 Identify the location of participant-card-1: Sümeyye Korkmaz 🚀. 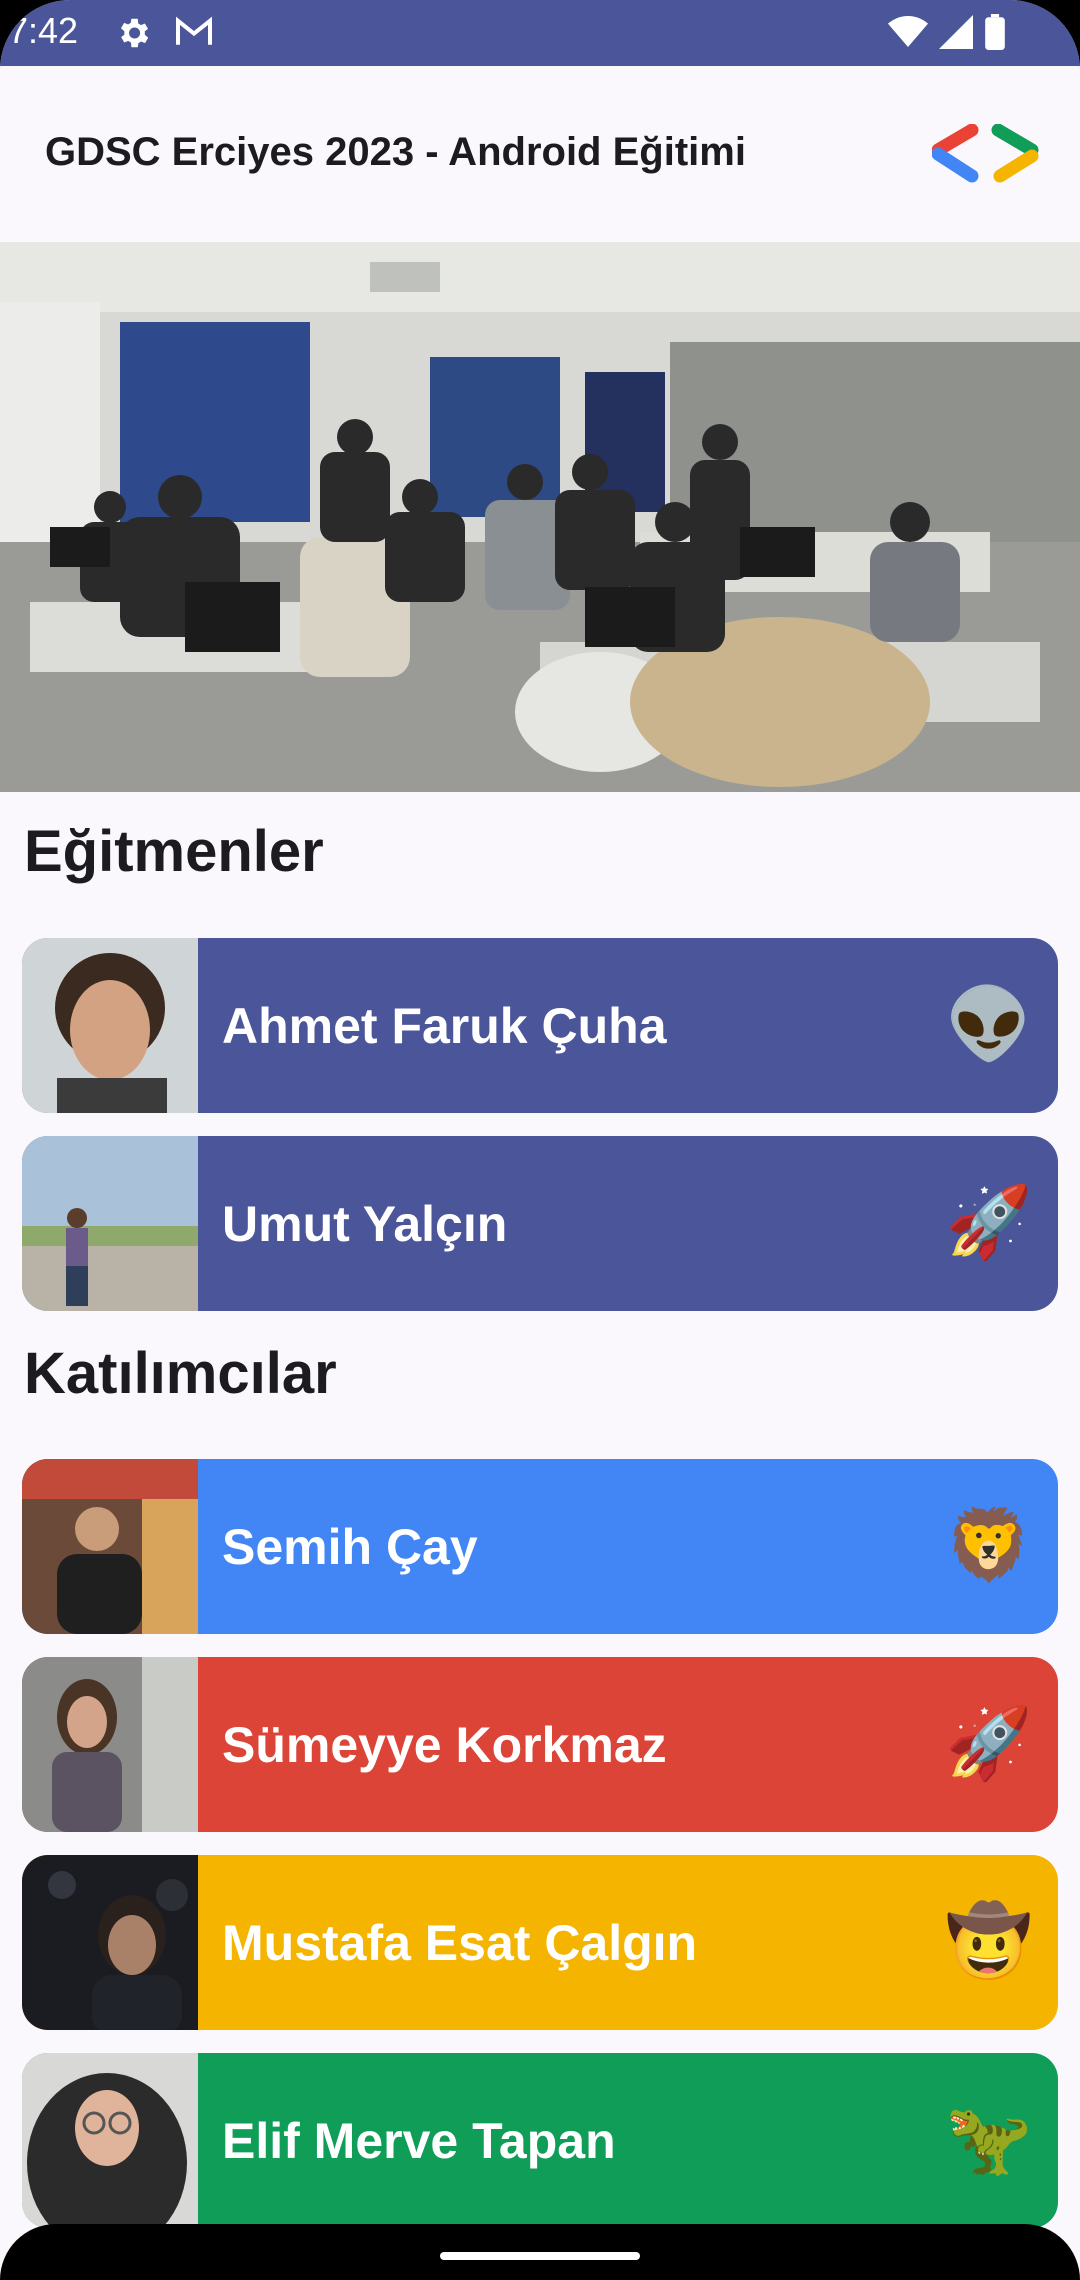
(540, 1744).